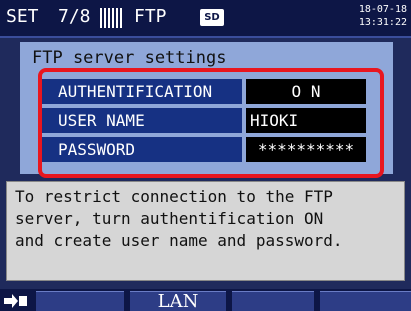  I want to click on time-text: 13:31:22, so click(382, 22).